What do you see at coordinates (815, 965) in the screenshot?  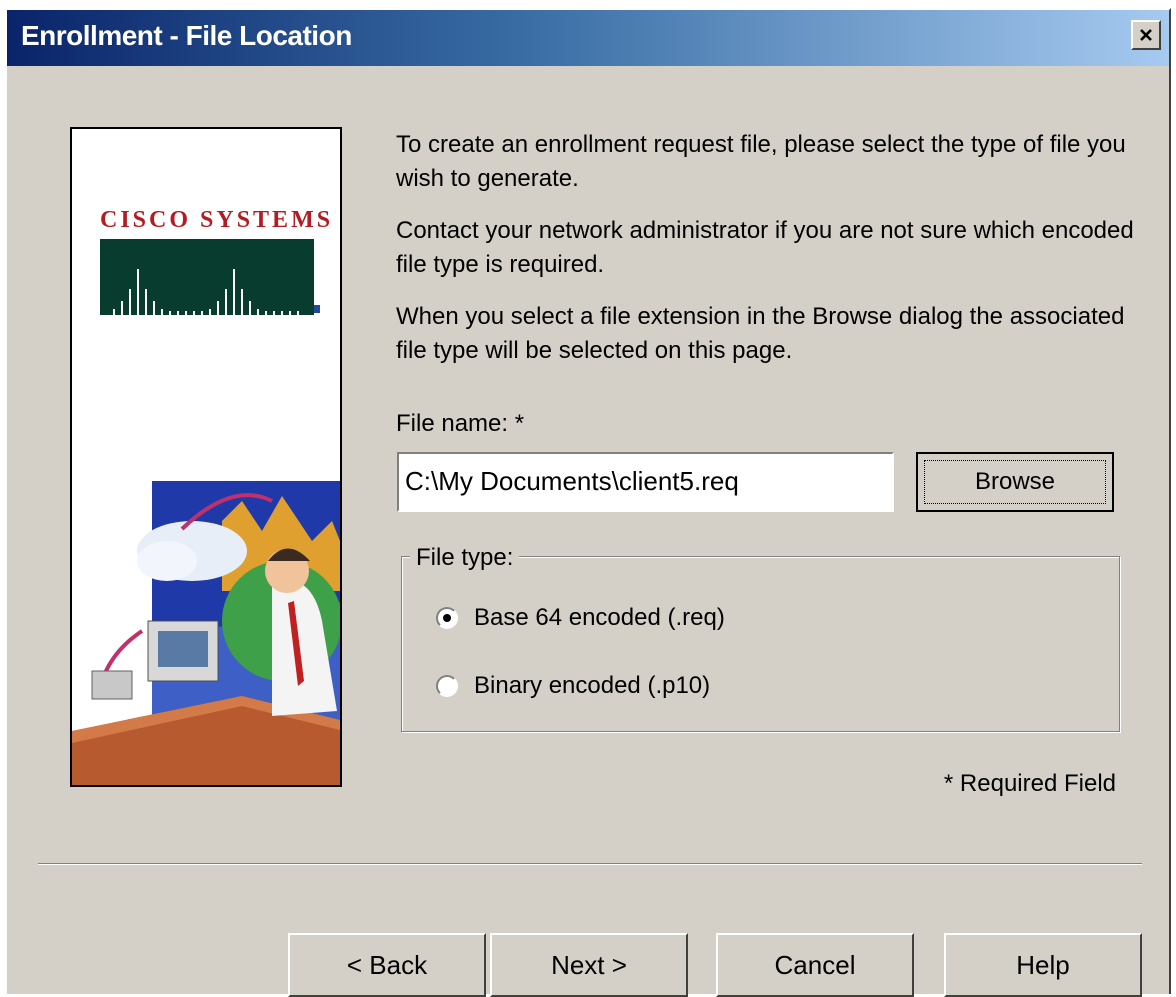 I see `cancel-button: Cancel` at bounding box center [815, 965].